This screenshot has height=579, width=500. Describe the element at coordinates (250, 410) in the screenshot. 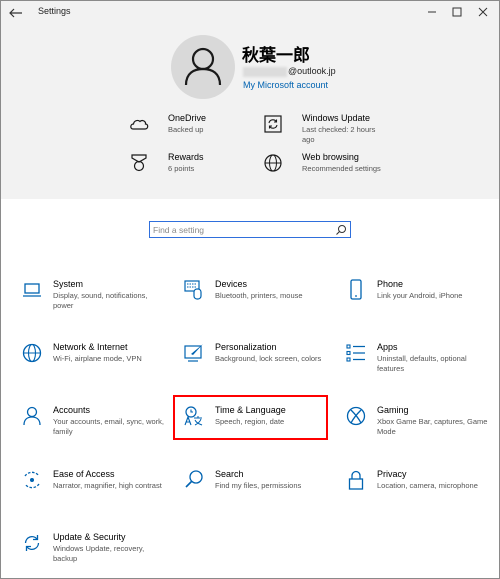

I see `tile-title: Time & Language` at that location.